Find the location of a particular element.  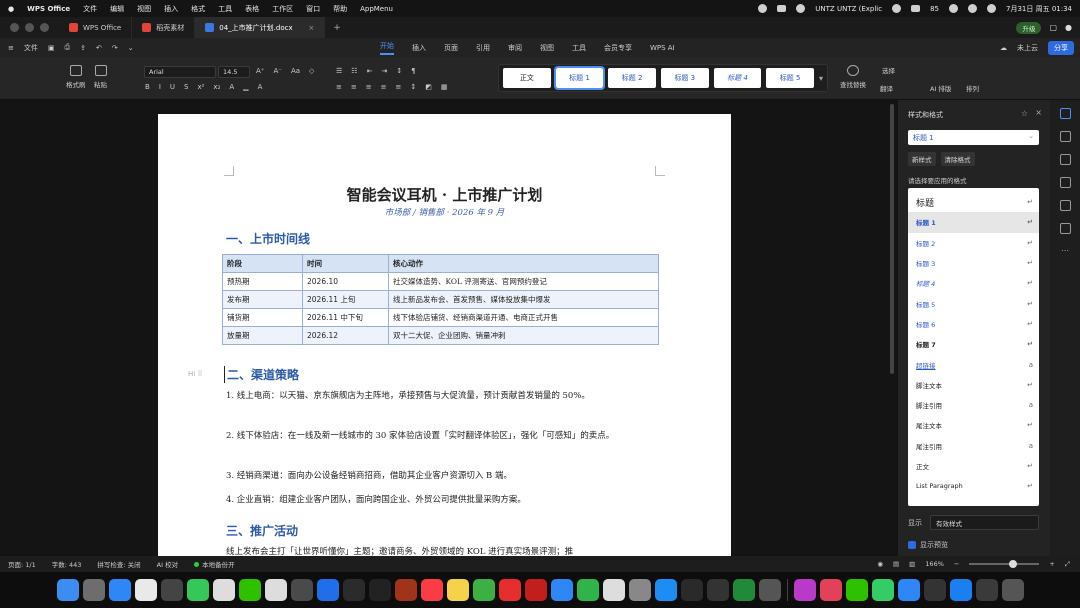

tab-page: 页面 is located at coordinates (451, 48).